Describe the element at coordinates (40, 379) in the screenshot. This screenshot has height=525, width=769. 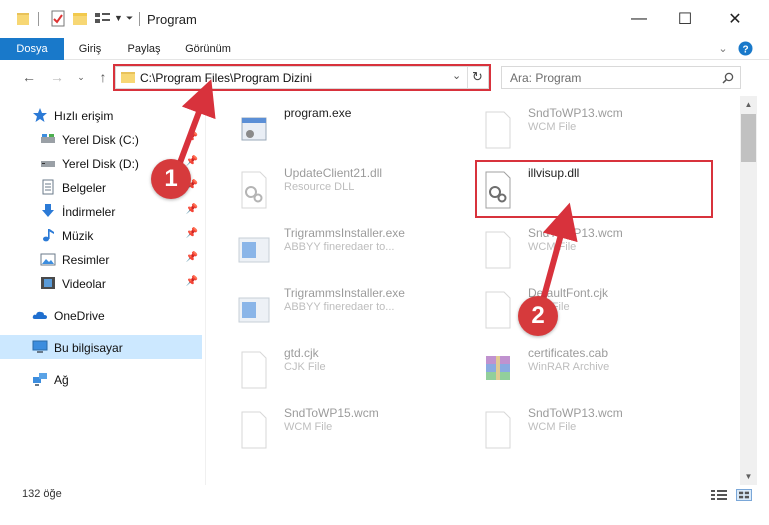
I see `network-icon` at that location.